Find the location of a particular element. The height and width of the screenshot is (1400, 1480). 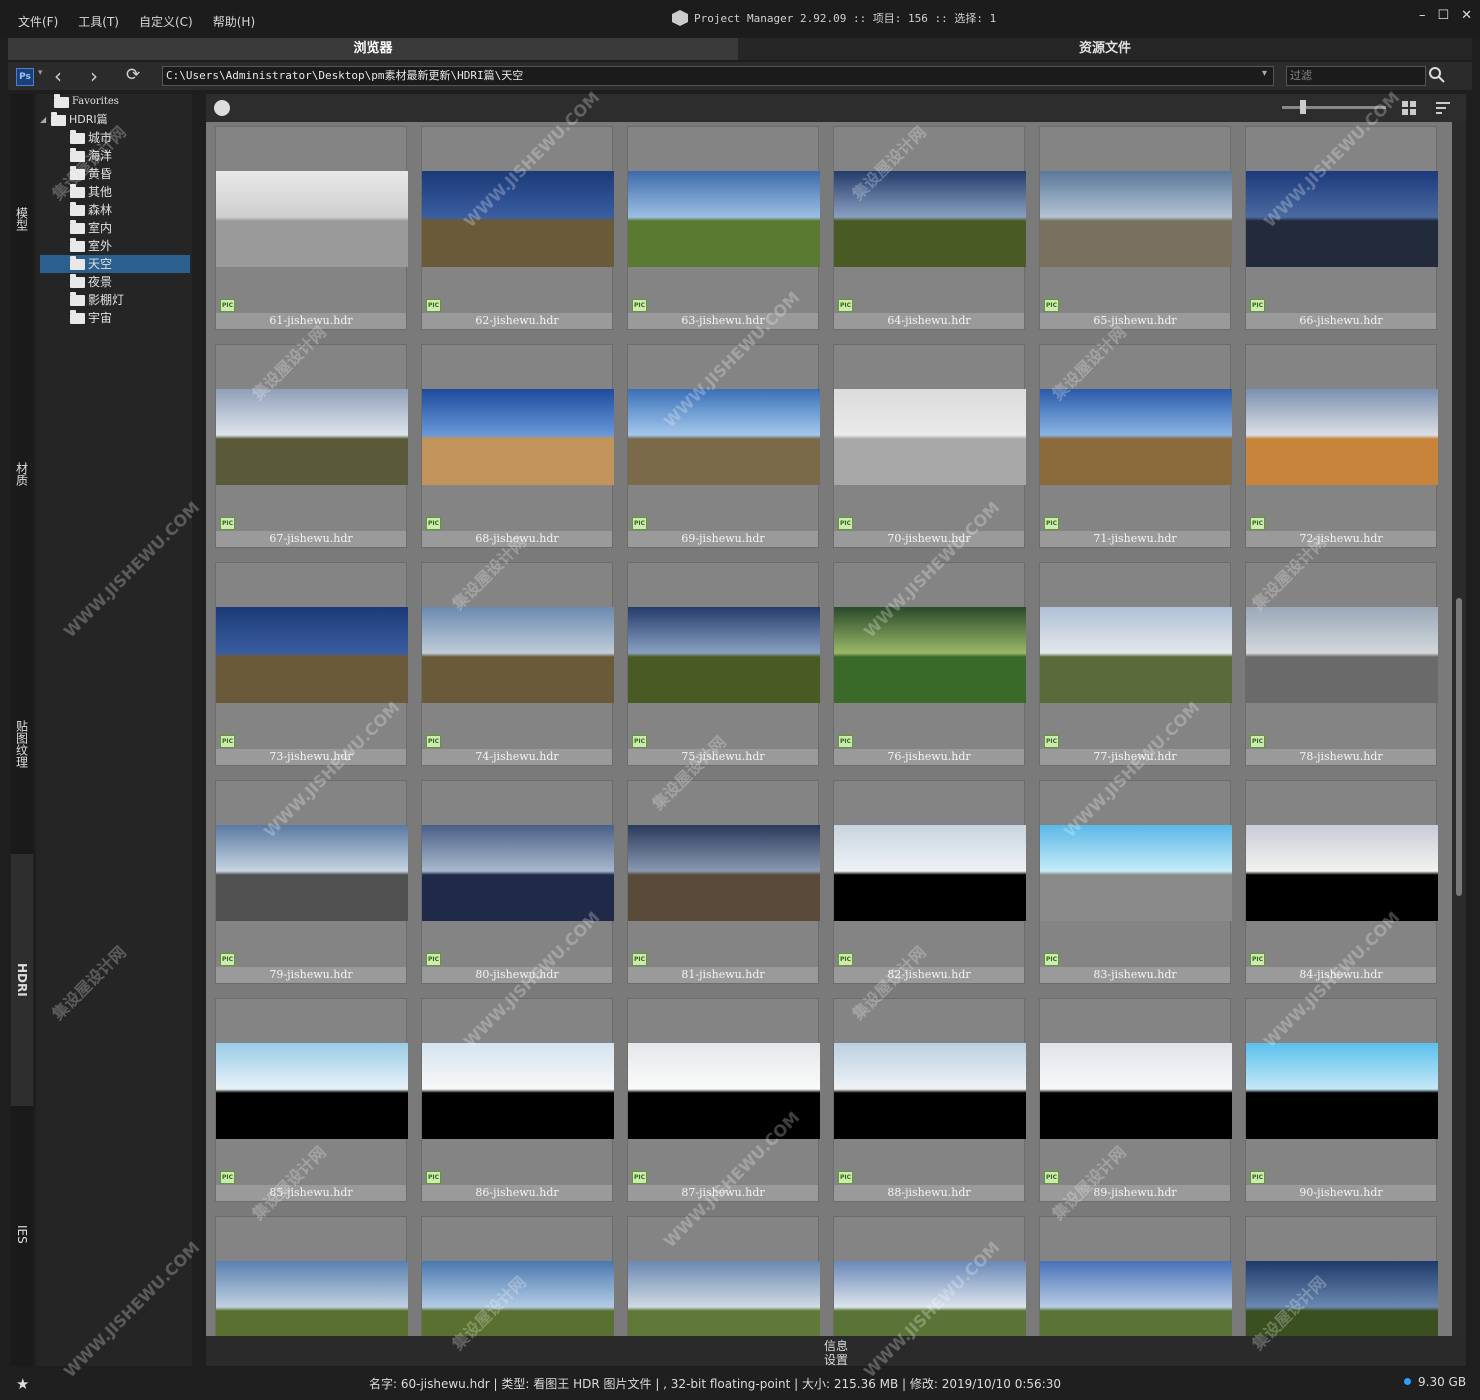

app-logo-icon is located at coordinates (680, 18).